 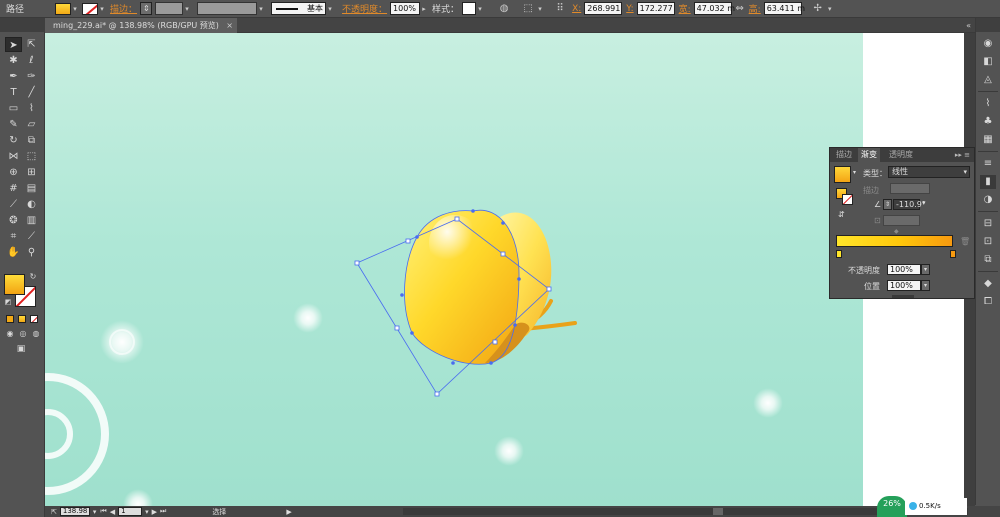 I want to click on appearance-icon: ◉, so click(x=988, y=44).